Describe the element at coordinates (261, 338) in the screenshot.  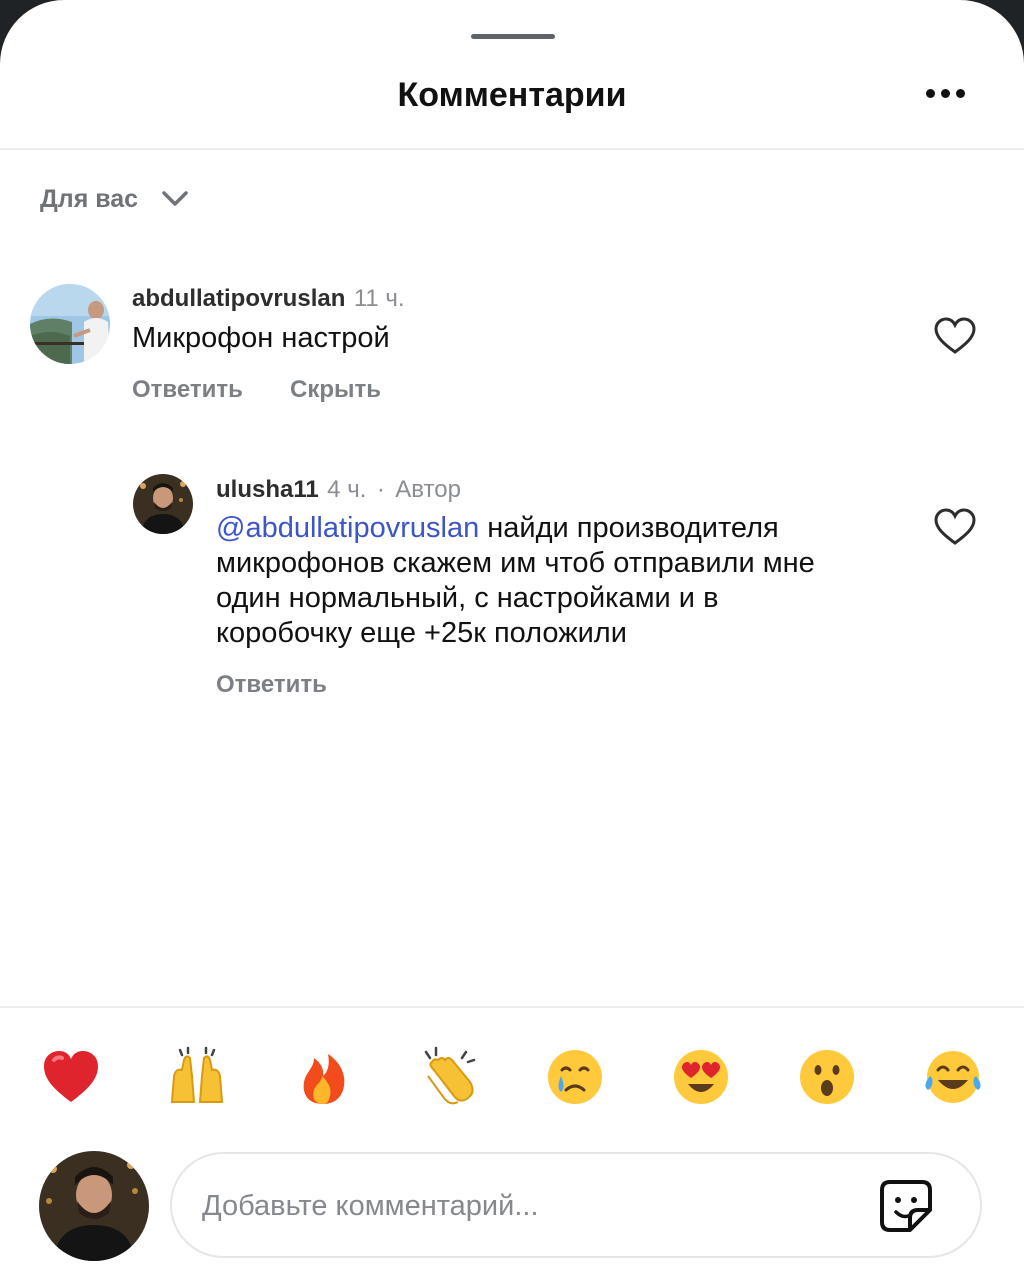
I see `comment-text: Микрофон настрой` at that location.